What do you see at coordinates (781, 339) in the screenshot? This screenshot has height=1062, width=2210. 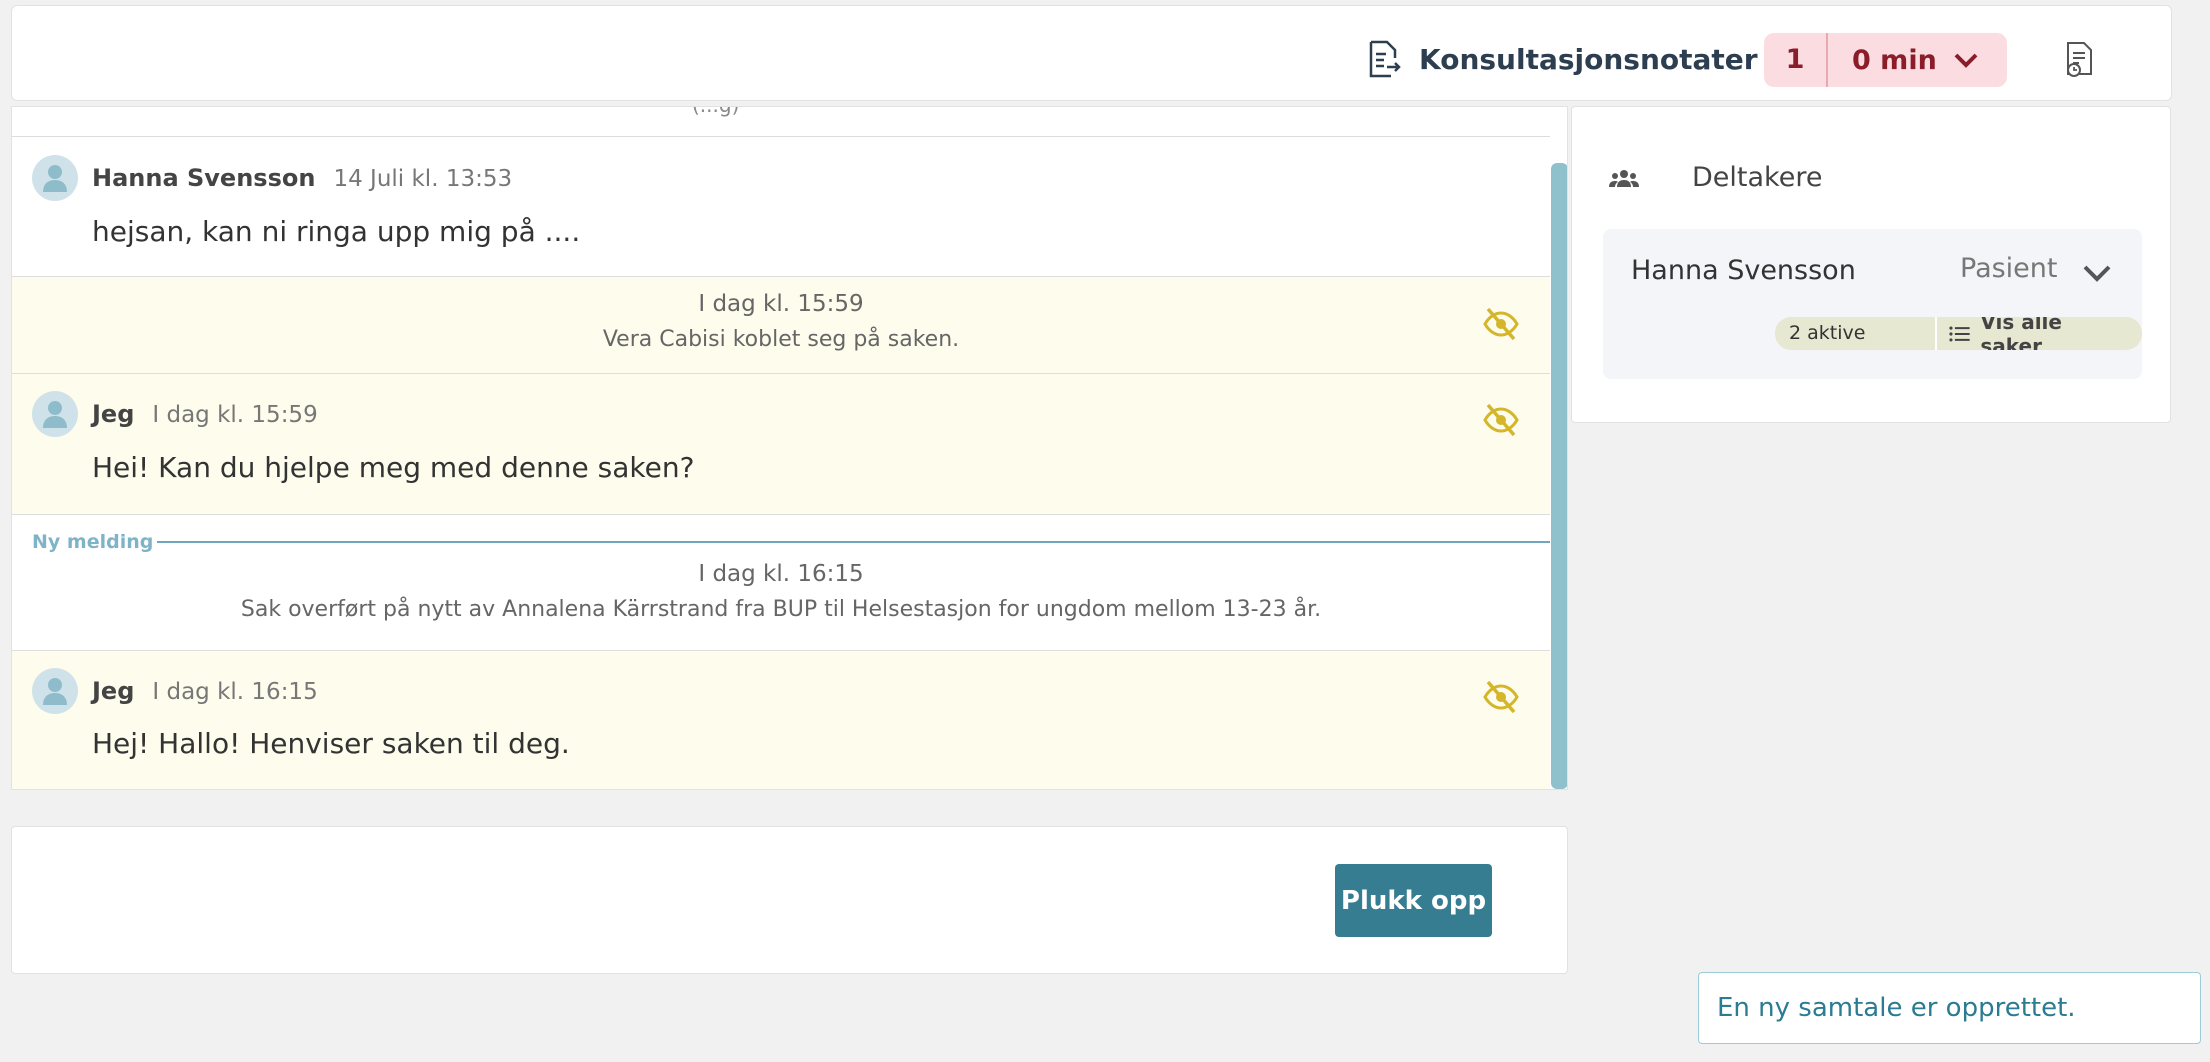 I see `system-text: Vera Cabisi koblet seg på saken.` at bounding box center [781, 339].